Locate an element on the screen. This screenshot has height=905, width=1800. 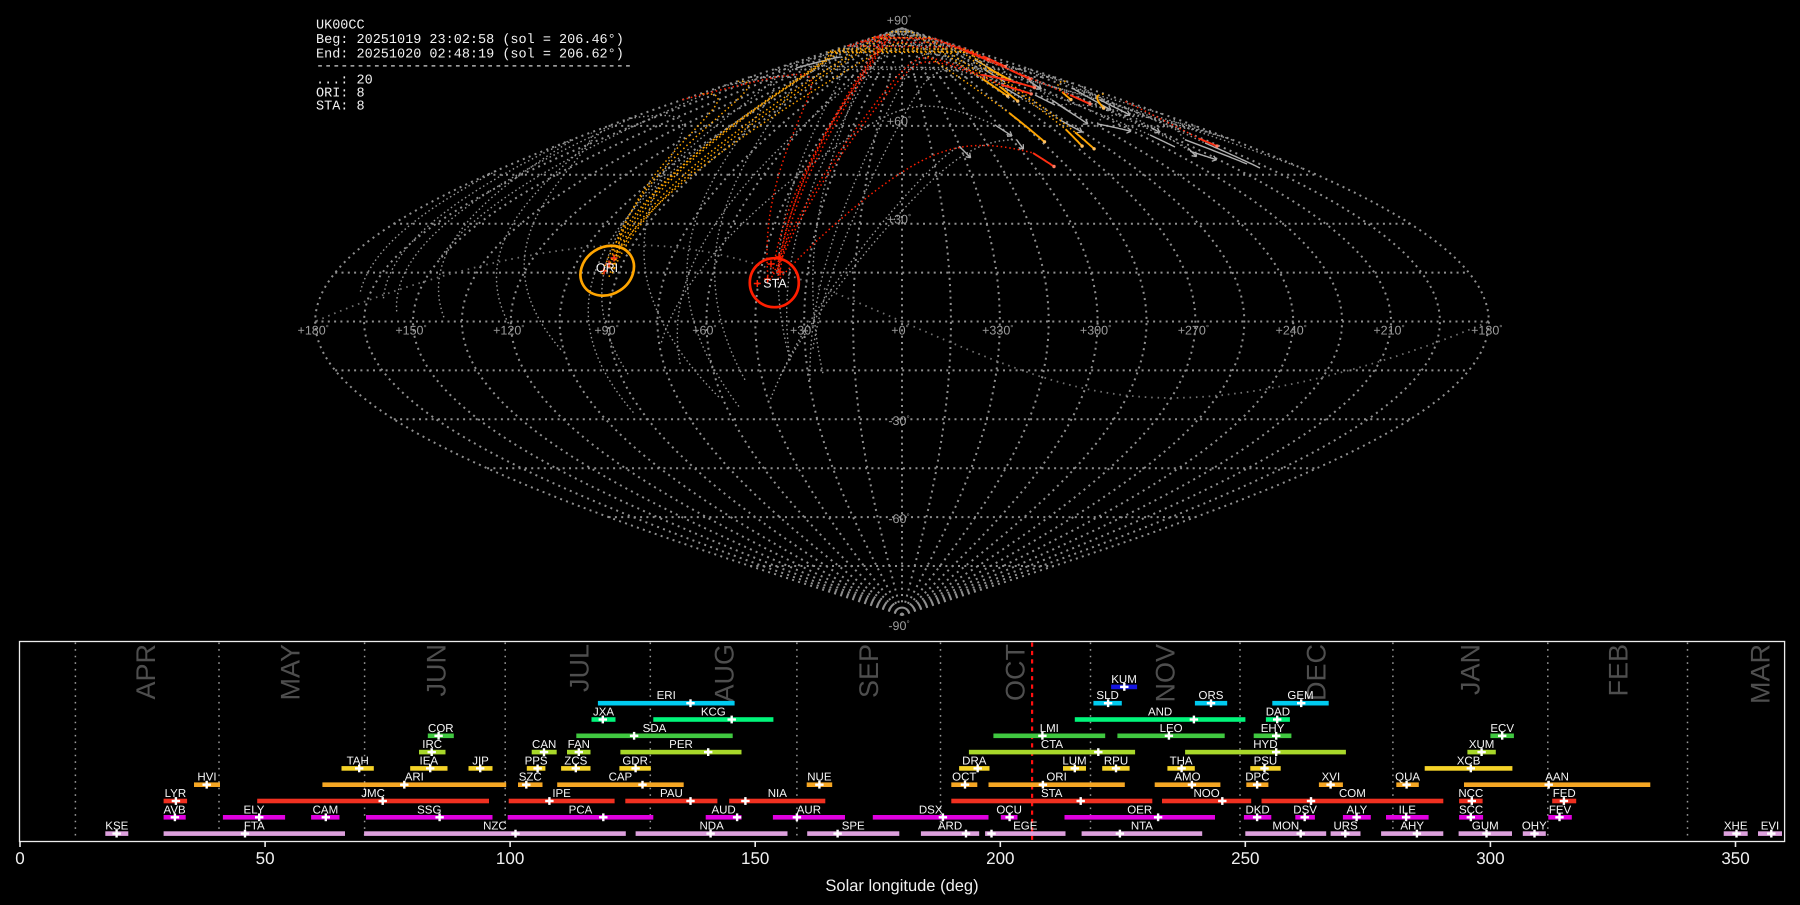
svg-text: JAN is located at coordinates (1470, 669).